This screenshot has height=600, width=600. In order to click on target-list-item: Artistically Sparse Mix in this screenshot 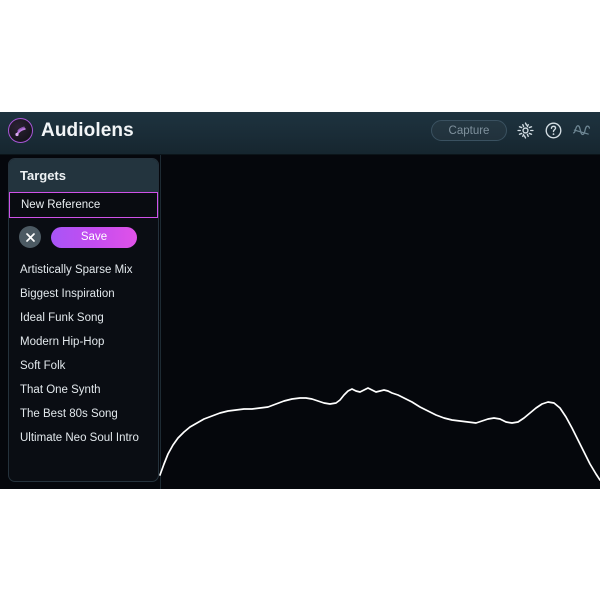, I will do `click(83, 270)`.